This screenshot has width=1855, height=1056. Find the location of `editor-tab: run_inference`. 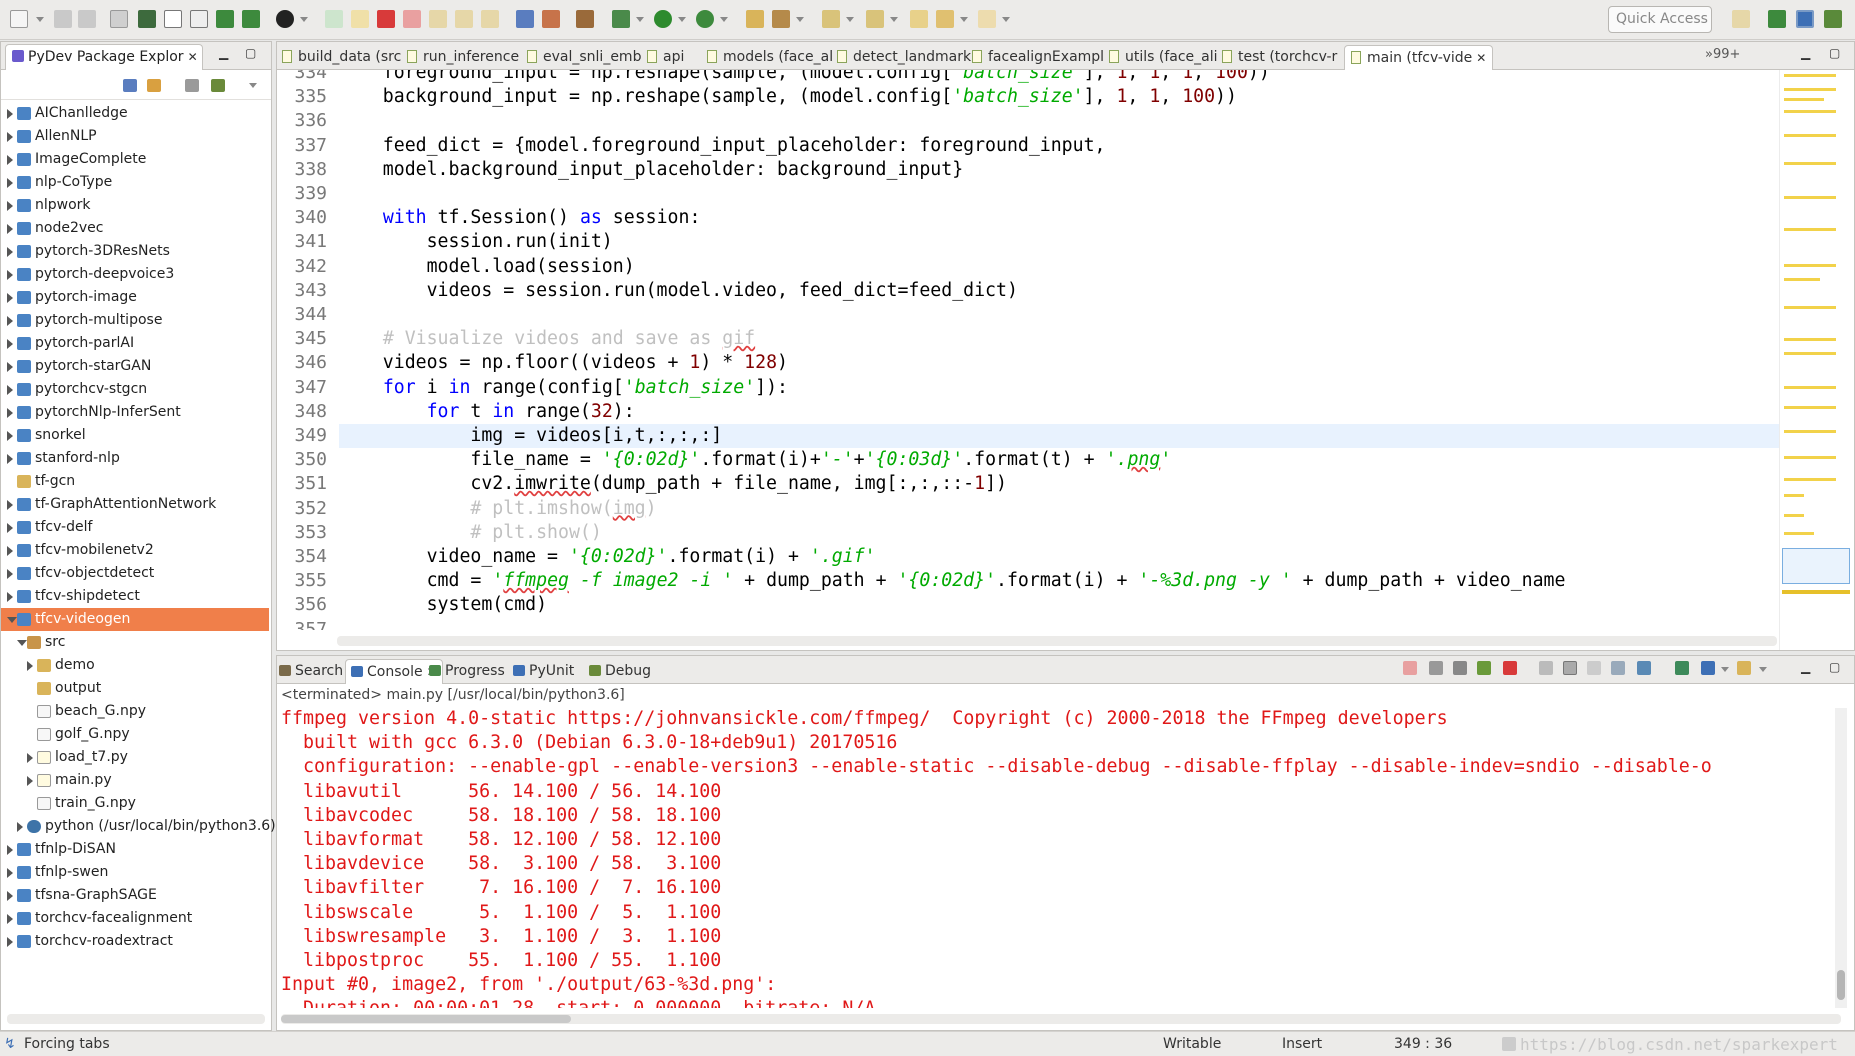

editor-tab: run_inference is located at coordinates (463, 57).